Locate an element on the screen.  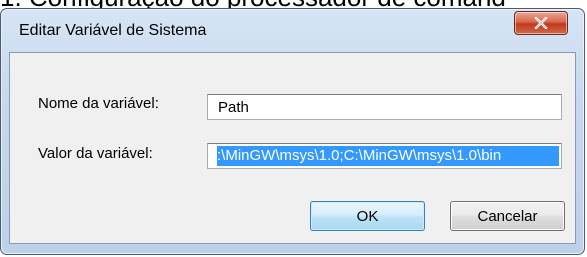
variable-name-text: Path is located at coordinates (233, 107).